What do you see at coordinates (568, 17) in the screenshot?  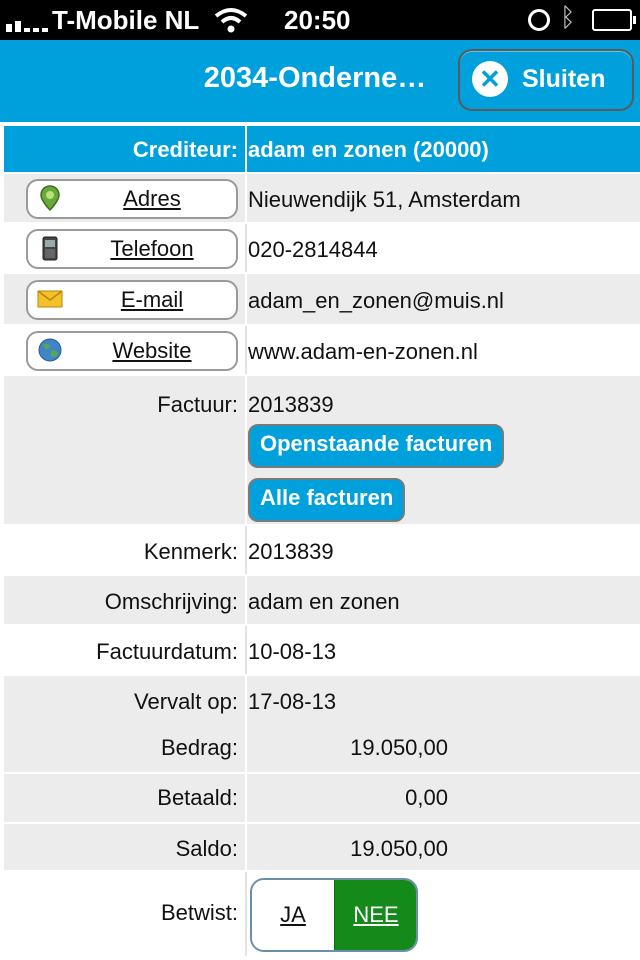 I see `bluetooth-icon: ᛒ` at bounding box center [568, 17].